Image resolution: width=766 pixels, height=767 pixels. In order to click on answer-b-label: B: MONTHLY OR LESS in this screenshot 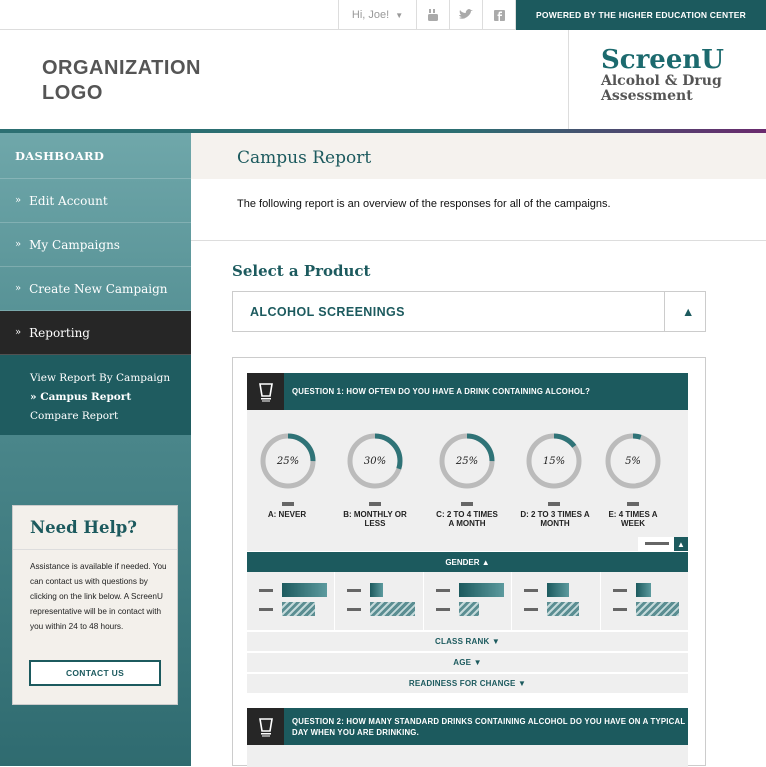, I will do `click(375, 519)`.